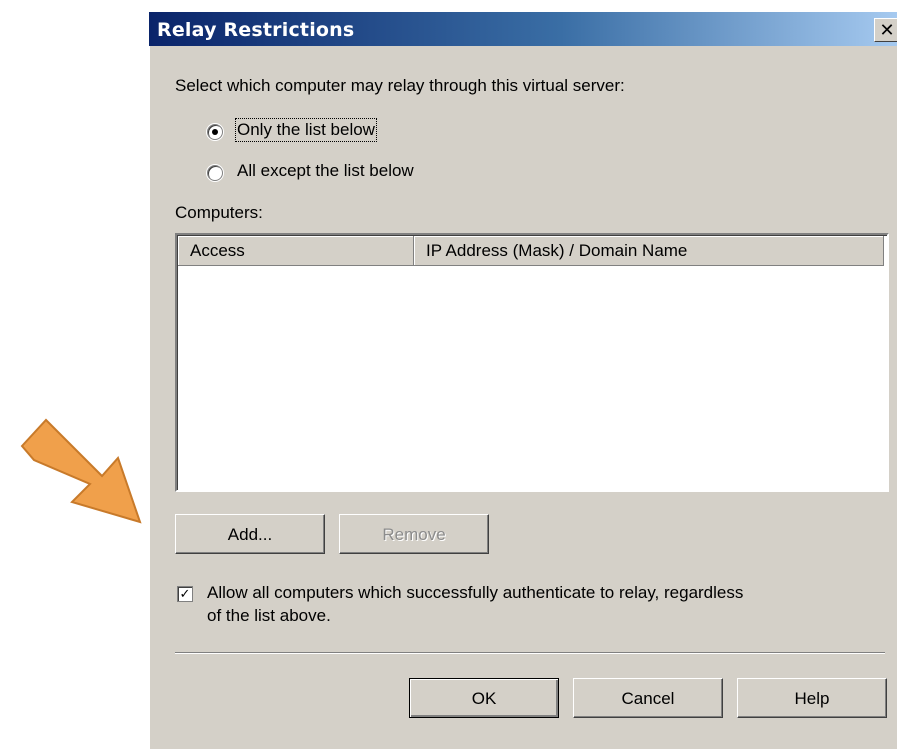  Describe the element at coordinates (812, 698) in the screenshot. I see `help-button: Help` at that location.